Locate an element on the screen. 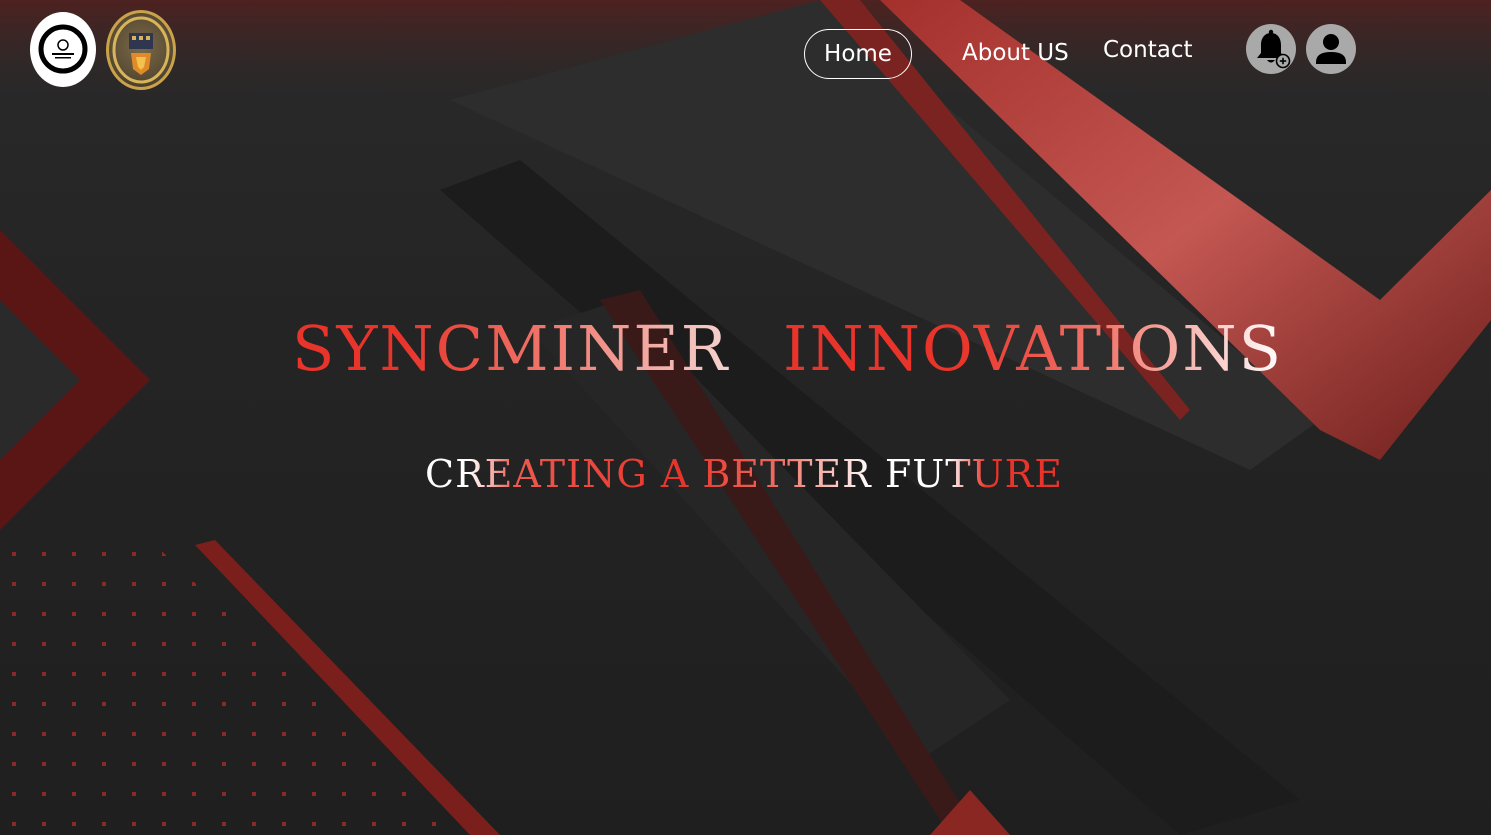  nav-about-label: About US is located at coordinates (1015, 53).